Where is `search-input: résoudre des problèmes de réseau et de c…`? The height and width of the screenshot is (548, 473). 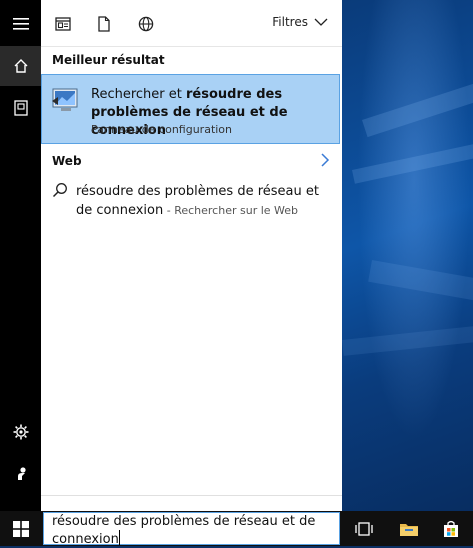
search-input: résoudre des problèmes de réseau et de c… is located at coordinates (191, 529).